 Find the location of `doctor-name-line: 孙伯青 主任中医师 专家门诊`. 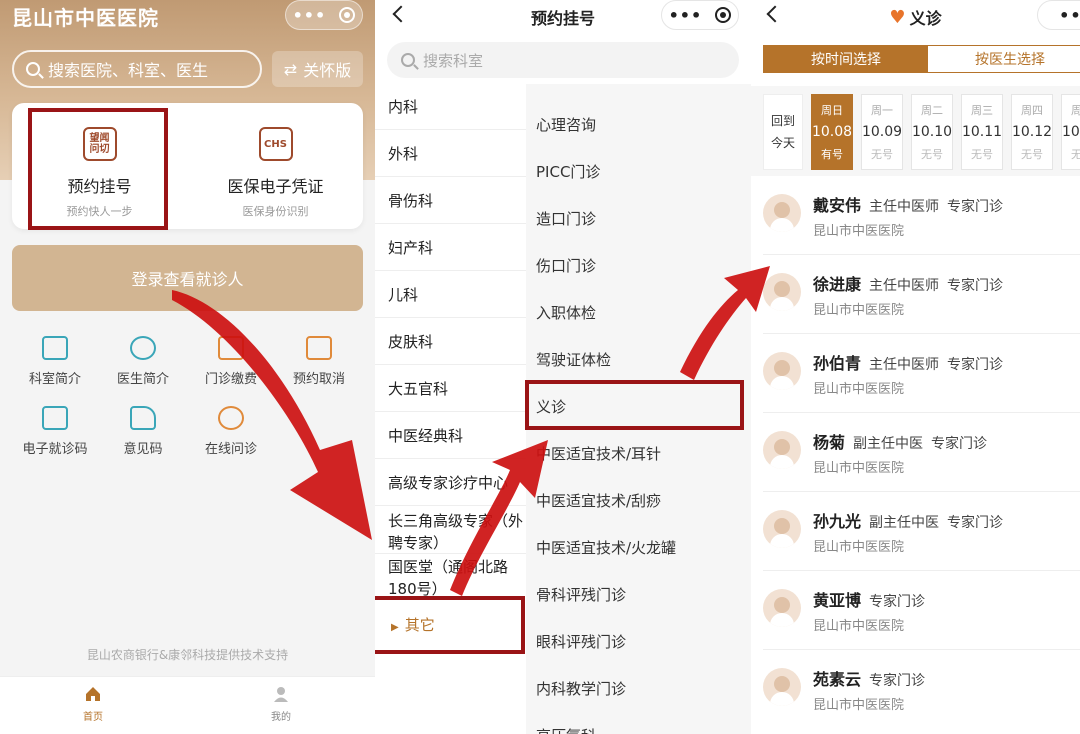

doctor-name-line: 孙伯青 主任中医师 专家门诊 is located at coordinates (908, 363).